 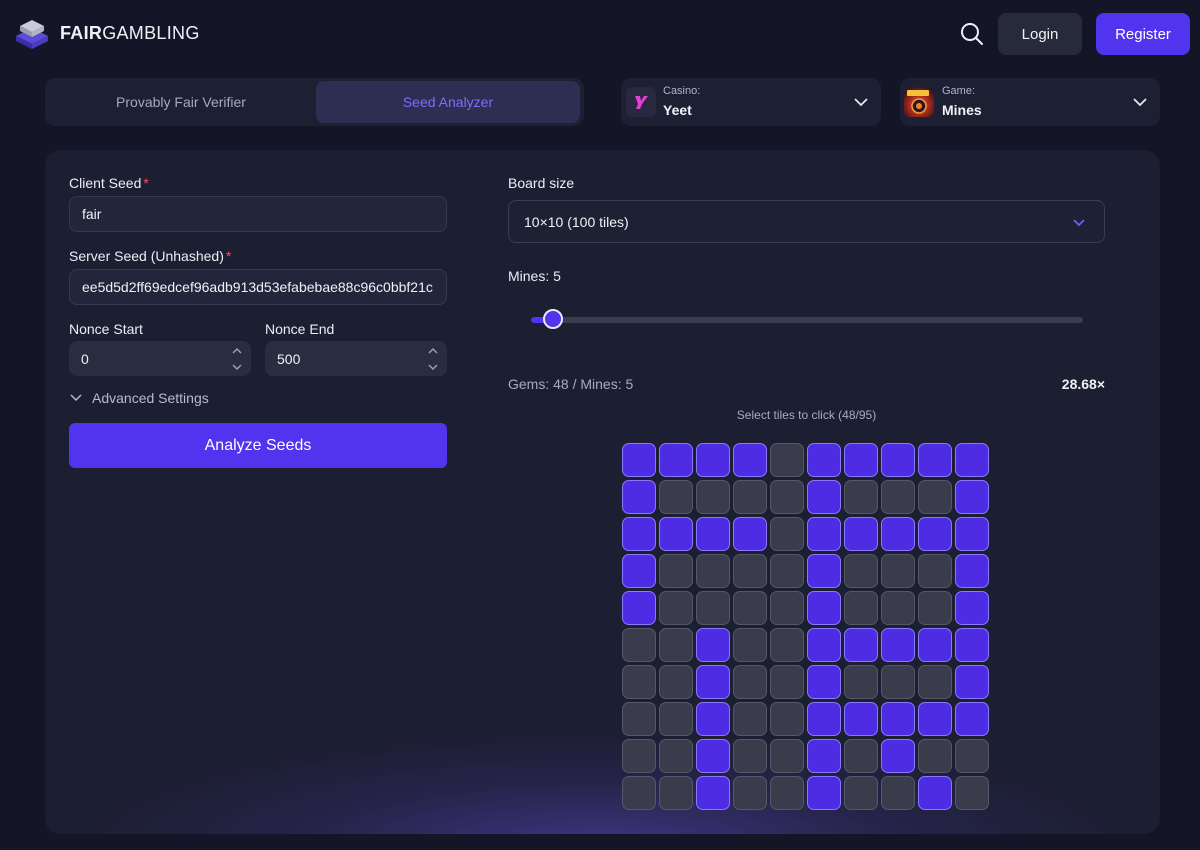 I want to click on nonce-start-input, so click(x=160, y=358).